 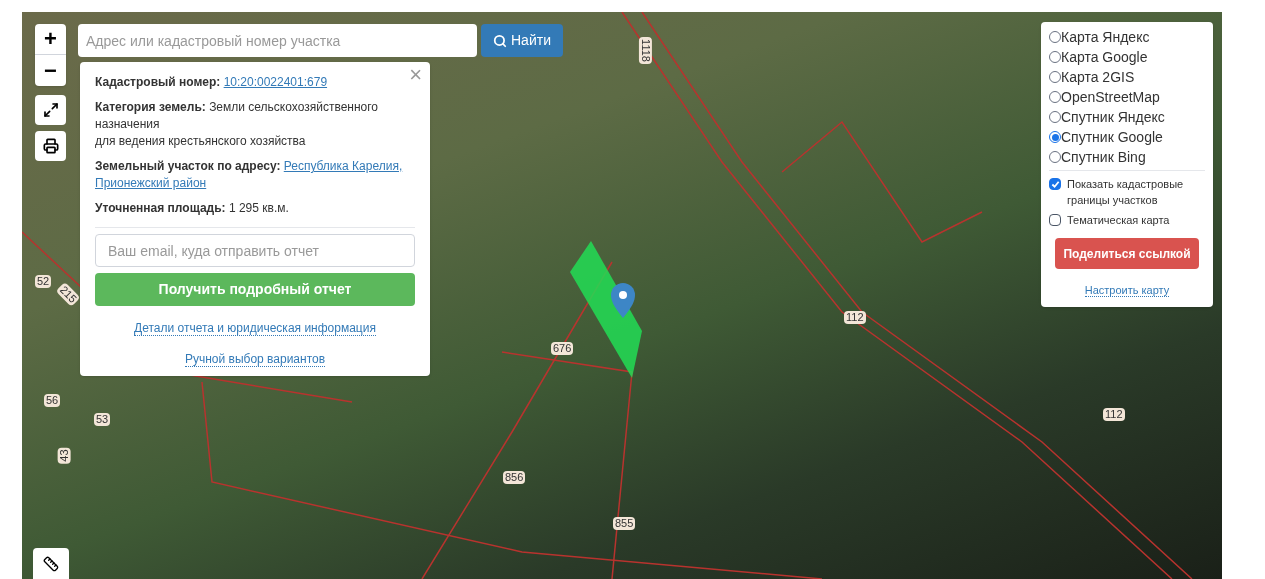 What do you see at coordinates (64, 455) in the screenshot?
I see `parcel-number-label: 43` at bounding box center [64, 455].